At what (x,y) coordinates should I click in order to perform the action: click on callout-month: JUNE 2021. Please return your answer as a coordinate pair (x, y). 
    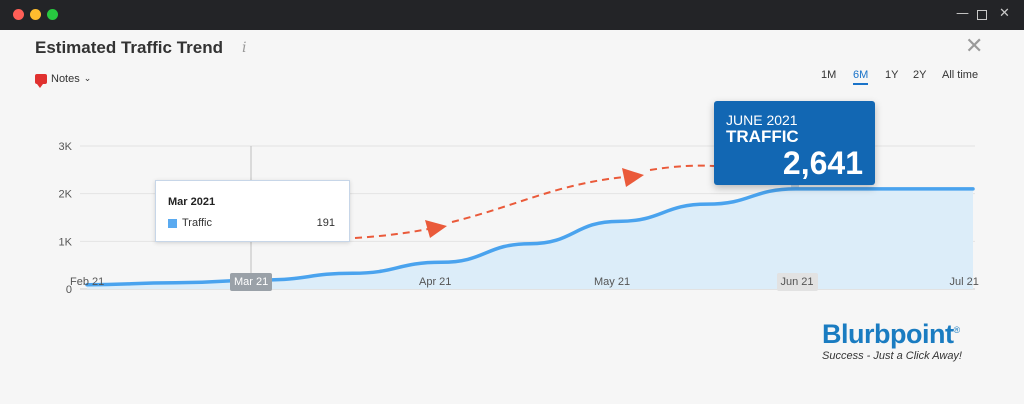
    Looking at the image, I should click on (762, 120).